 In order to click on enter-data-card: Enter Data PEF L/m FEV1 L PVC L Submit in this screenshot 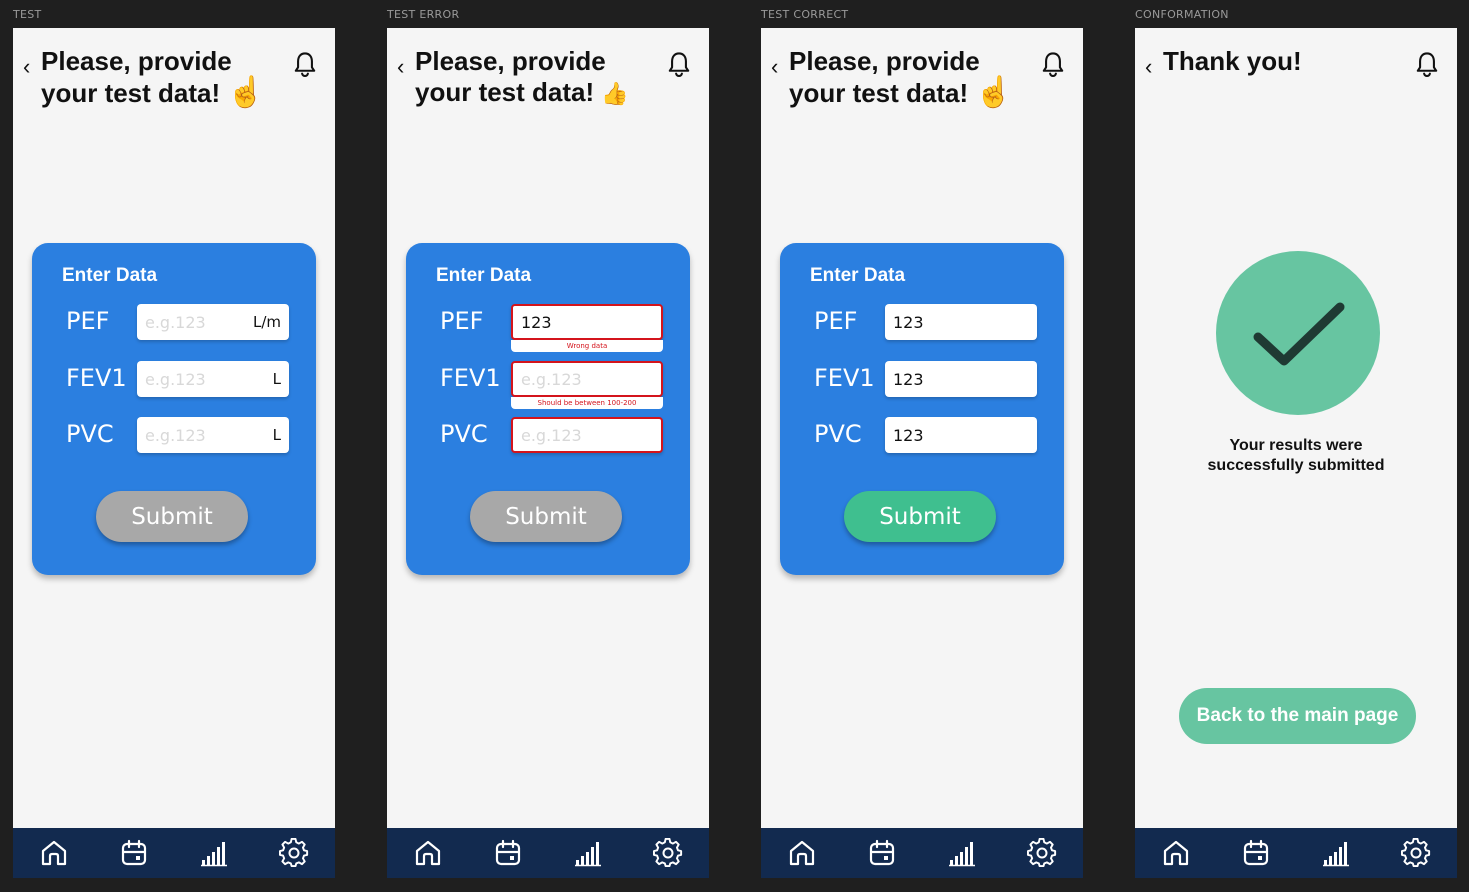, I will do `click(174, 409)`.